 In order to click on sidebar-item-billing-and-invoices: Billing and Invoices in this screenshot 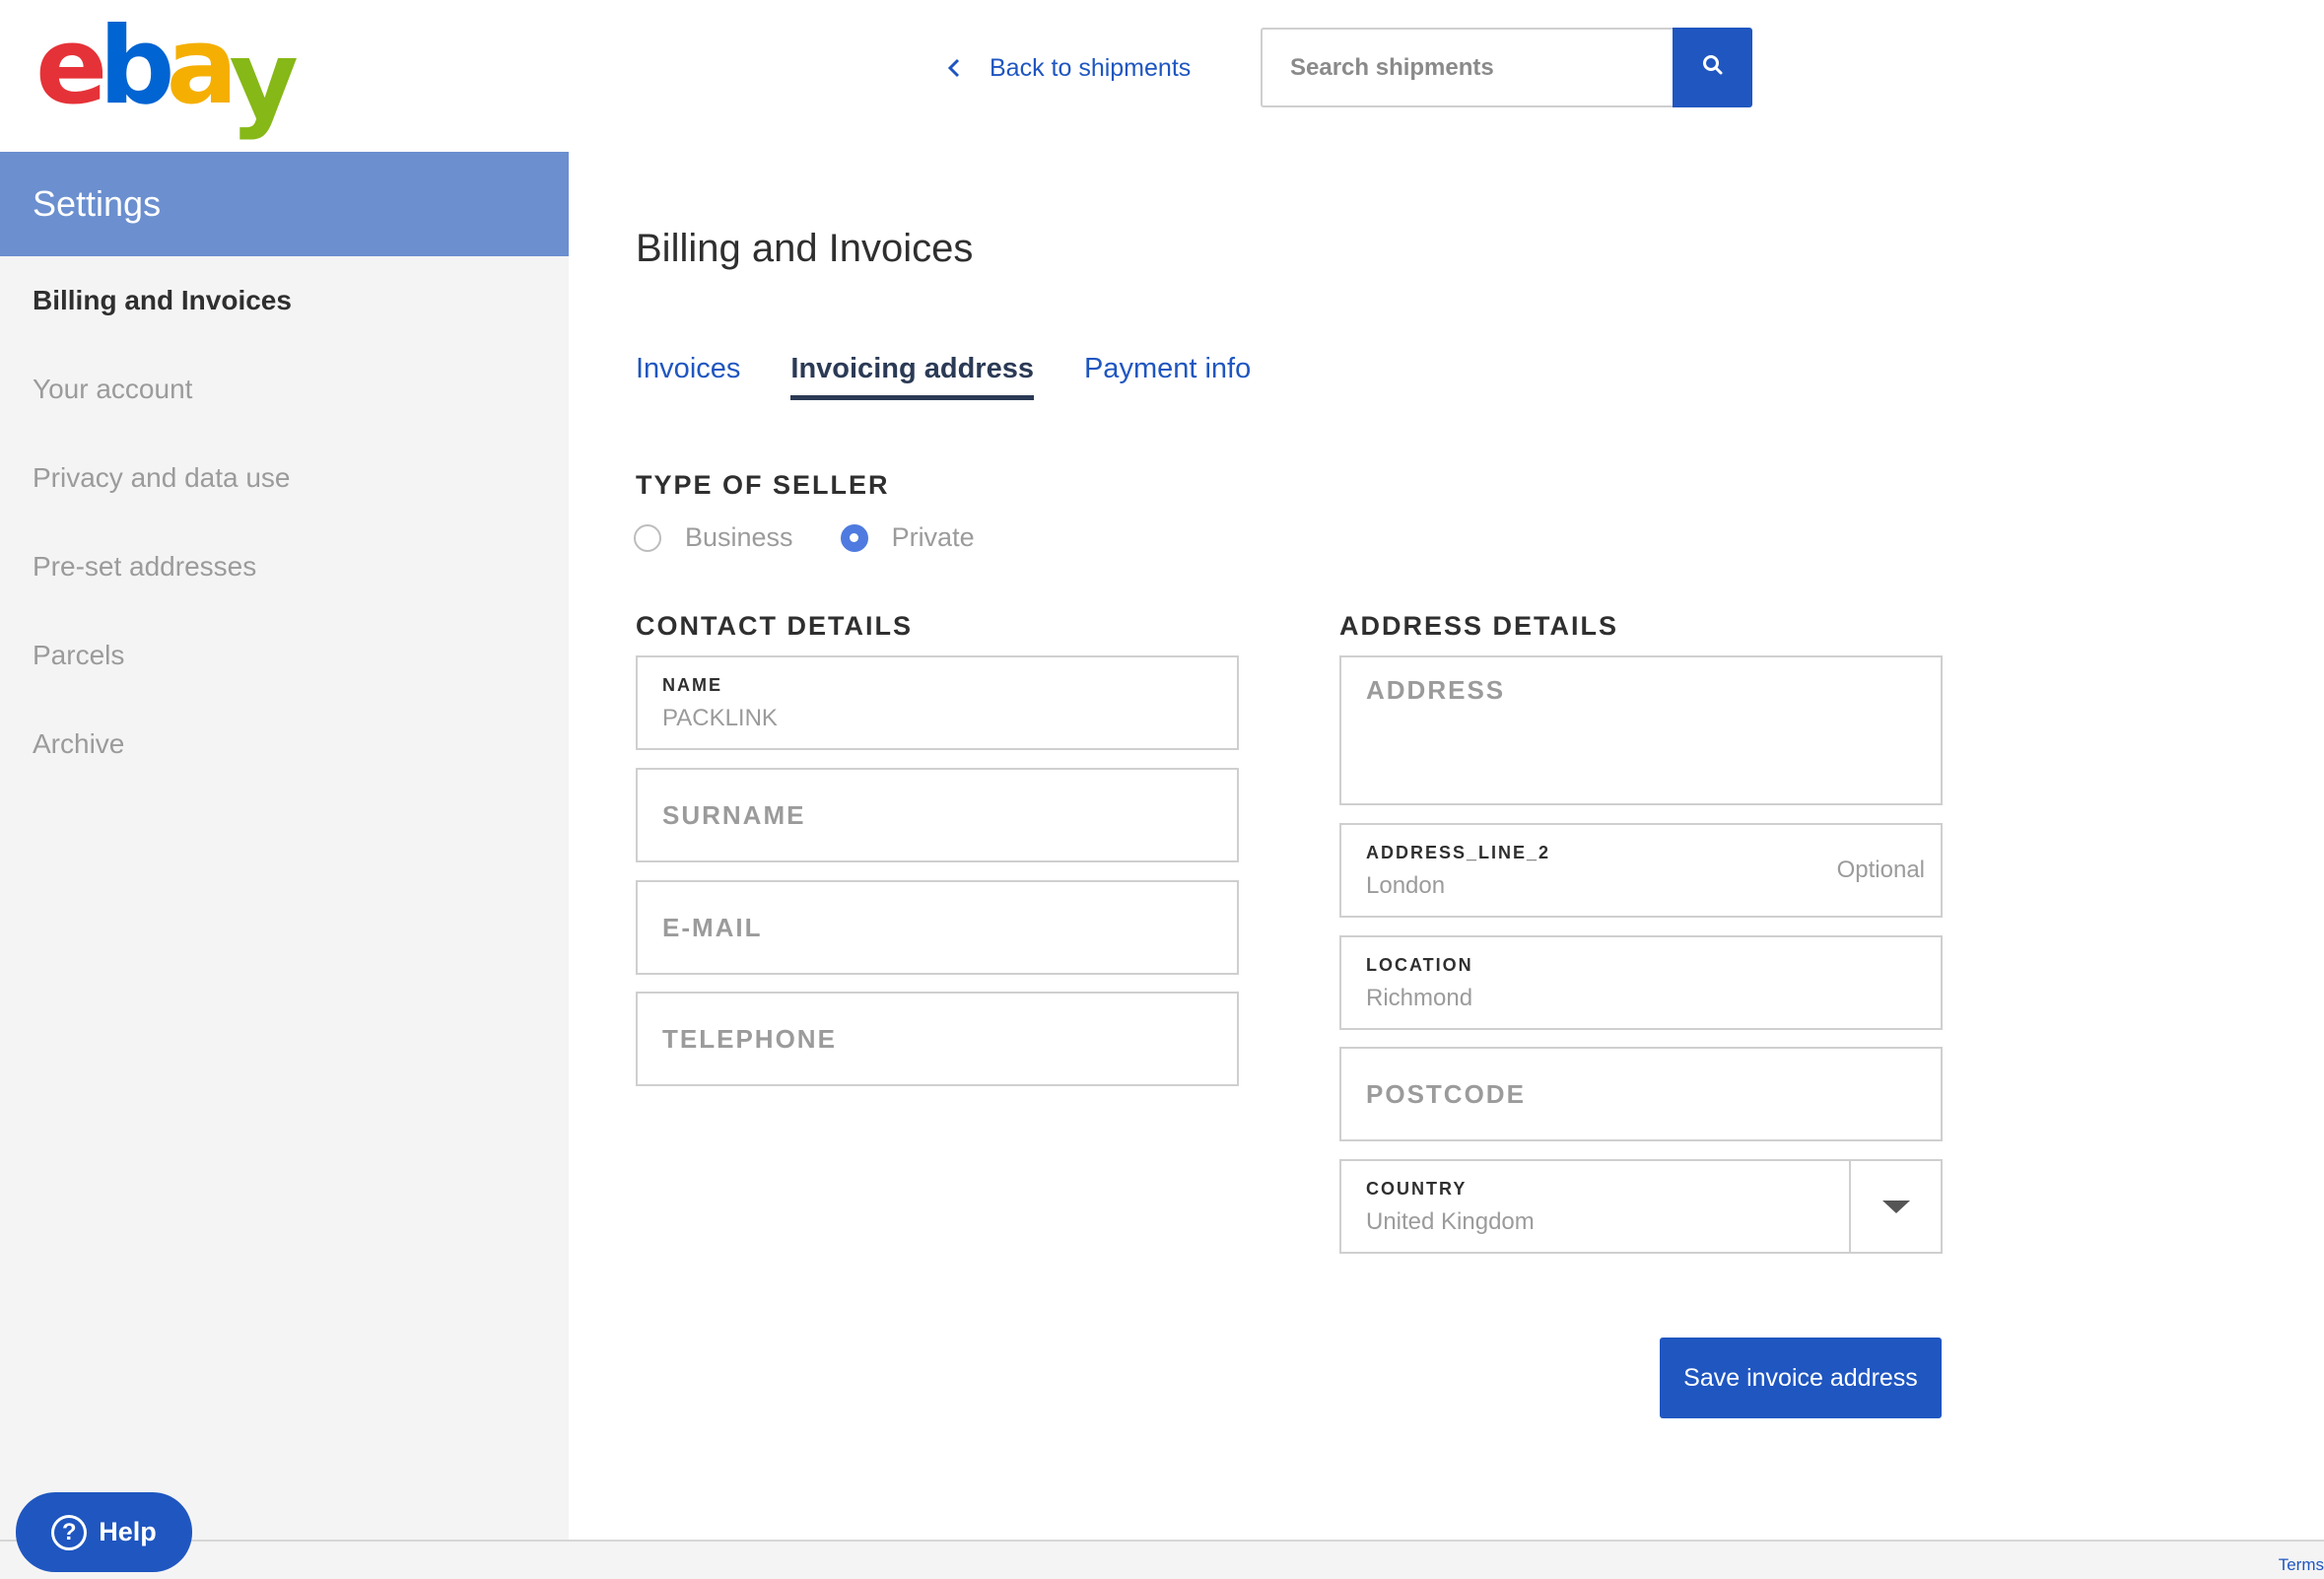, I will do `click(284, 300)`.